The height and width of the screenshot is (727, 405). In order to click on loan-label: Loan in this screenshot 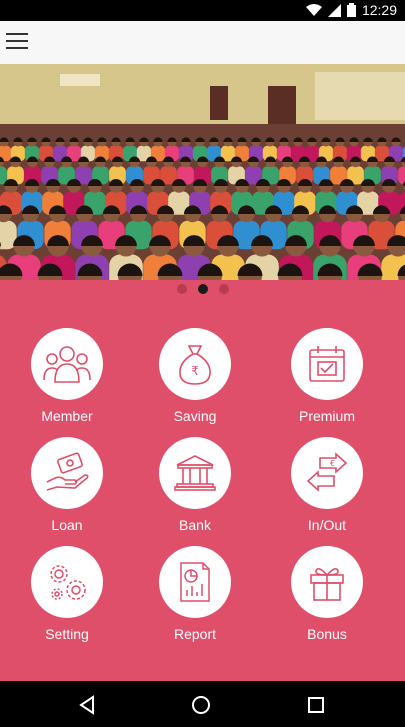, I will do `click(67, 525)`.